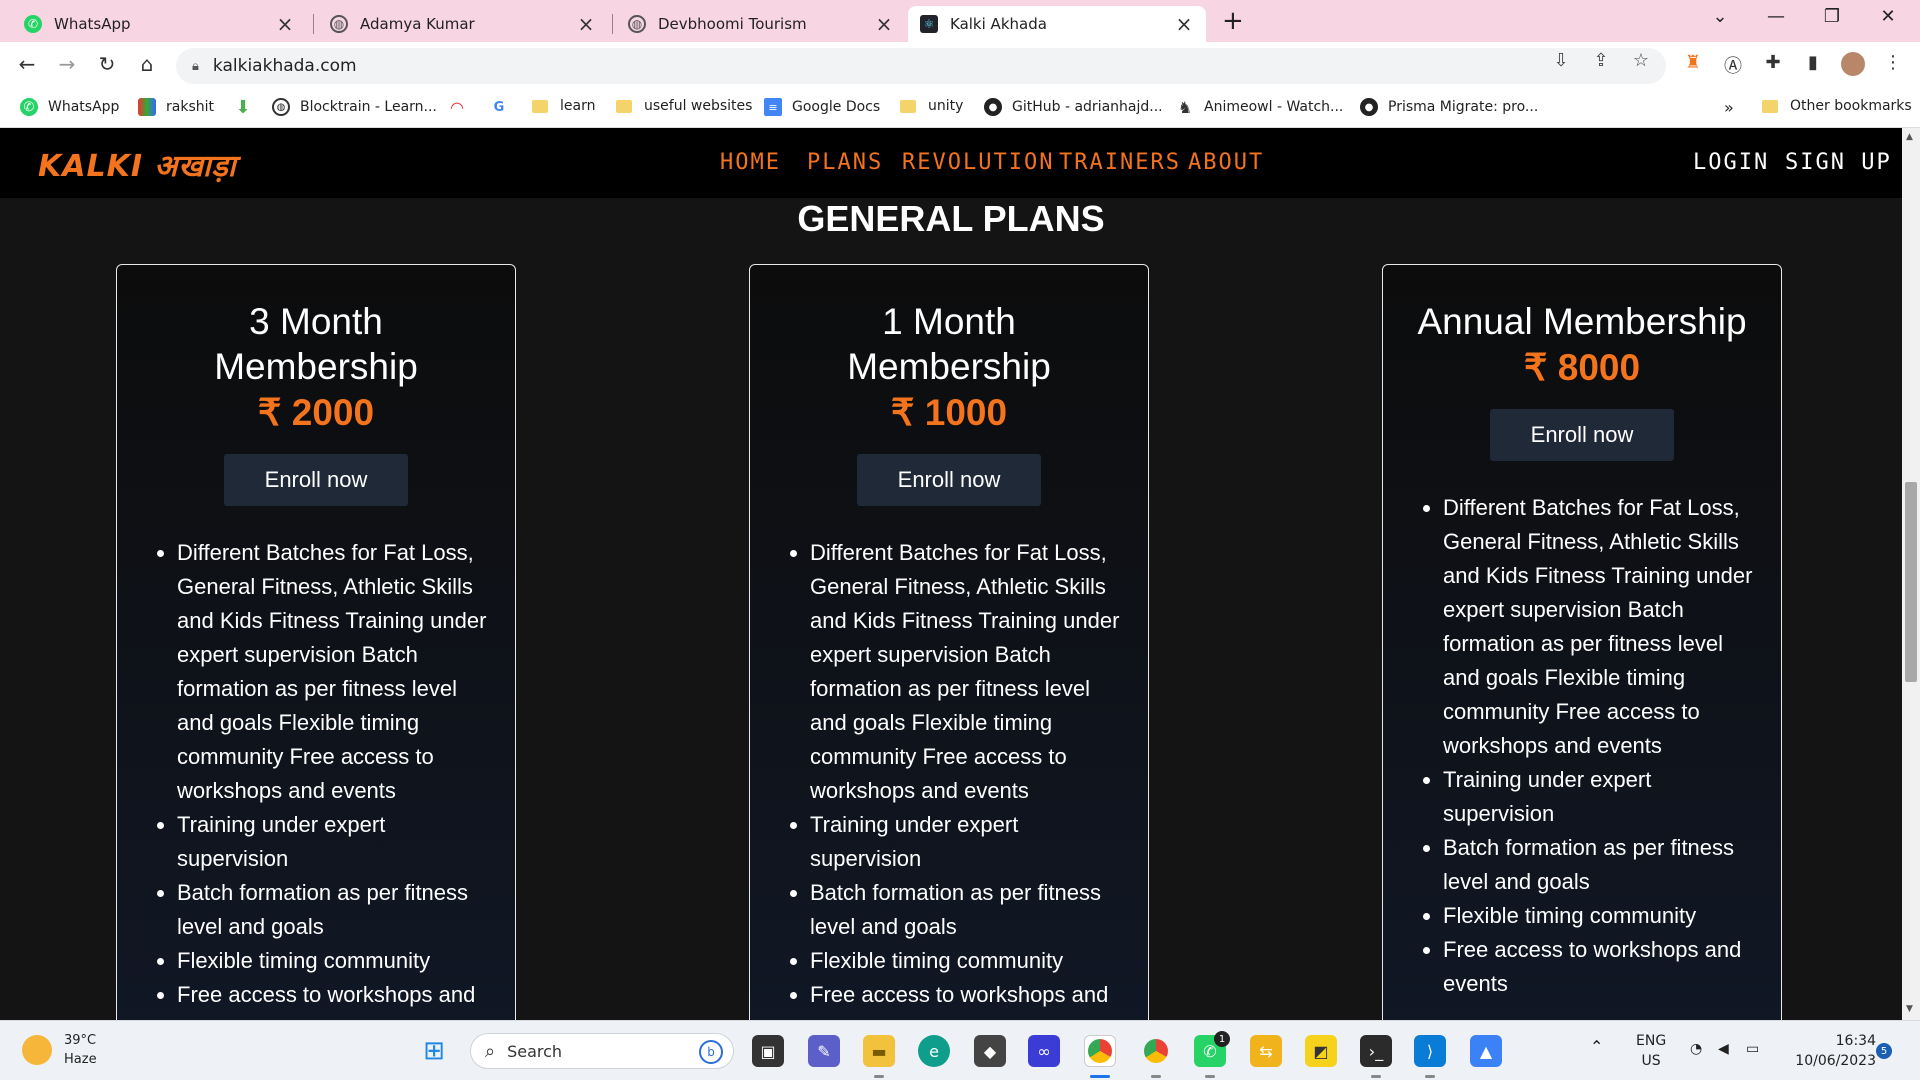 The image size is (1920, 1080). I want to click on kalki-akhada-logo: KALKI अखाड़ा, so click(137, 164).